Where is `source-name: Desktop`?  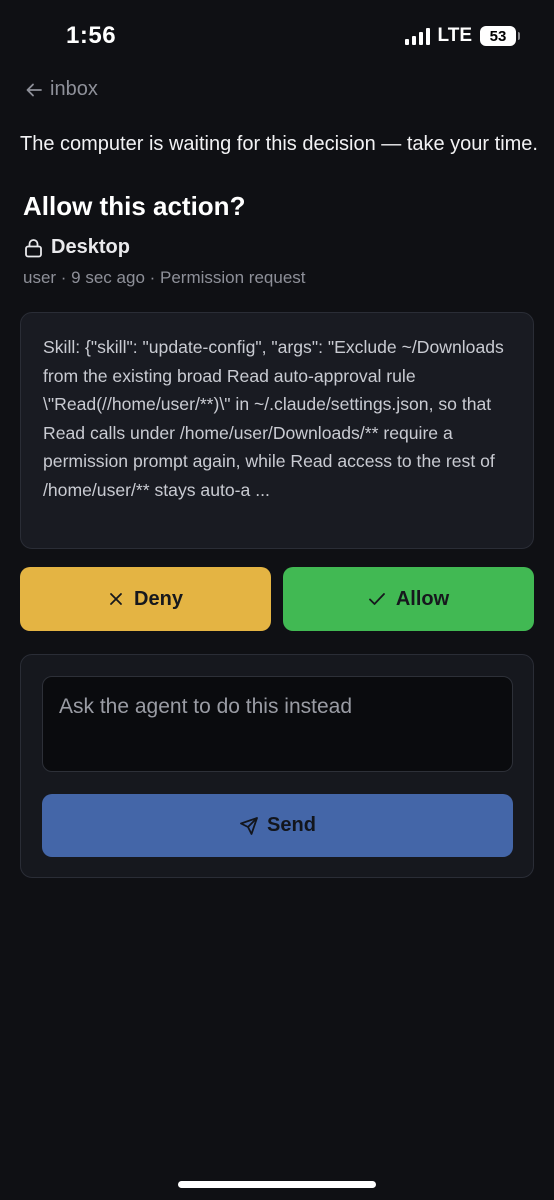 source-name: Desktop is located at coordinates (90, 247).